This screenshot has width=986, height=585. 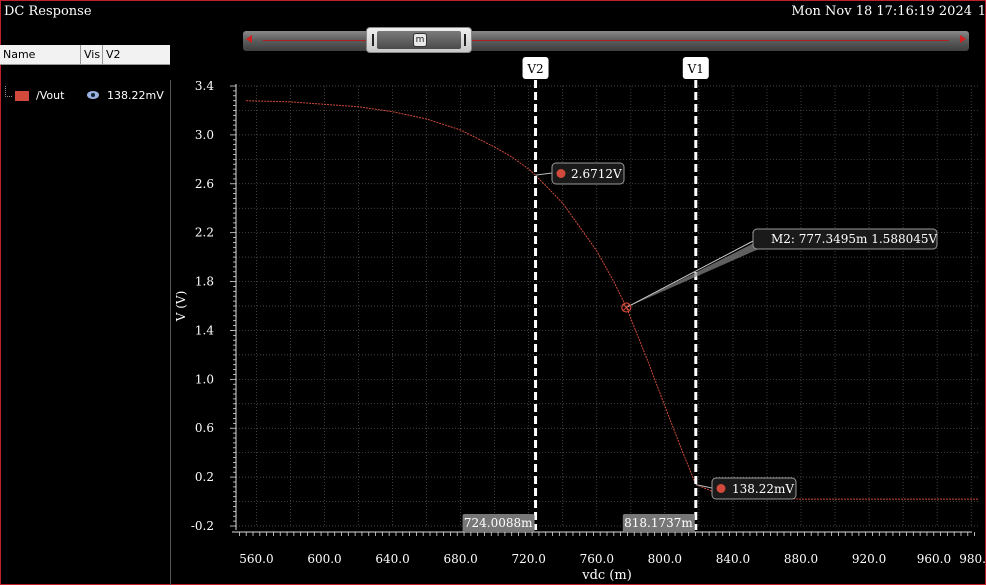 What do you see at coordinates (204, 233) in the screenshot?
I see `y-tick-label: 2.2` at bounding box center [204, 233].